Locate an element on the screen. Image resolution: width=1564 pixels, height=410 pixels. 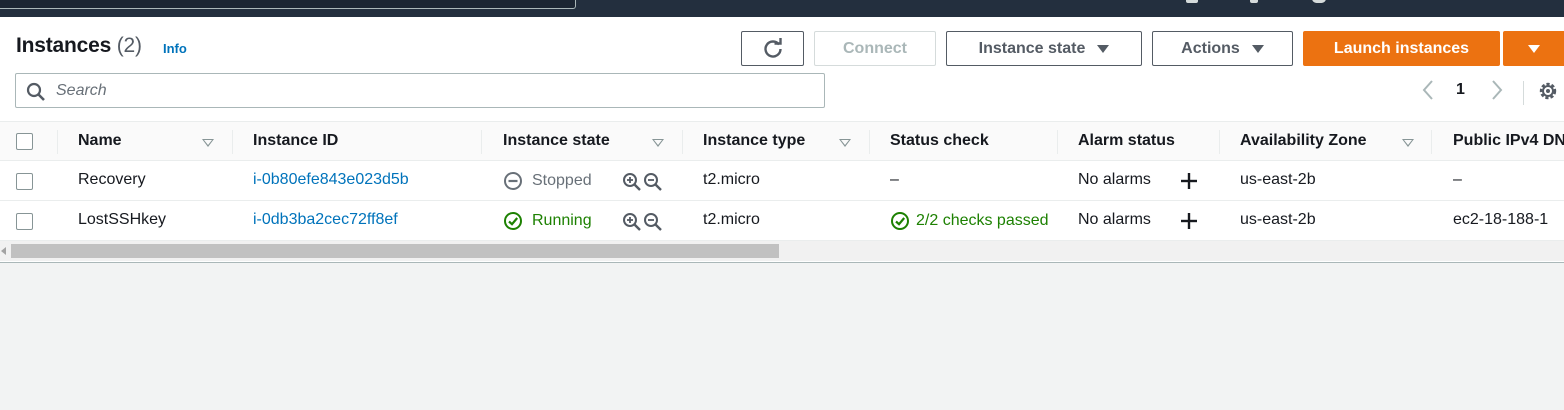
current-page: 1 is located at coordinates (1460, 90).